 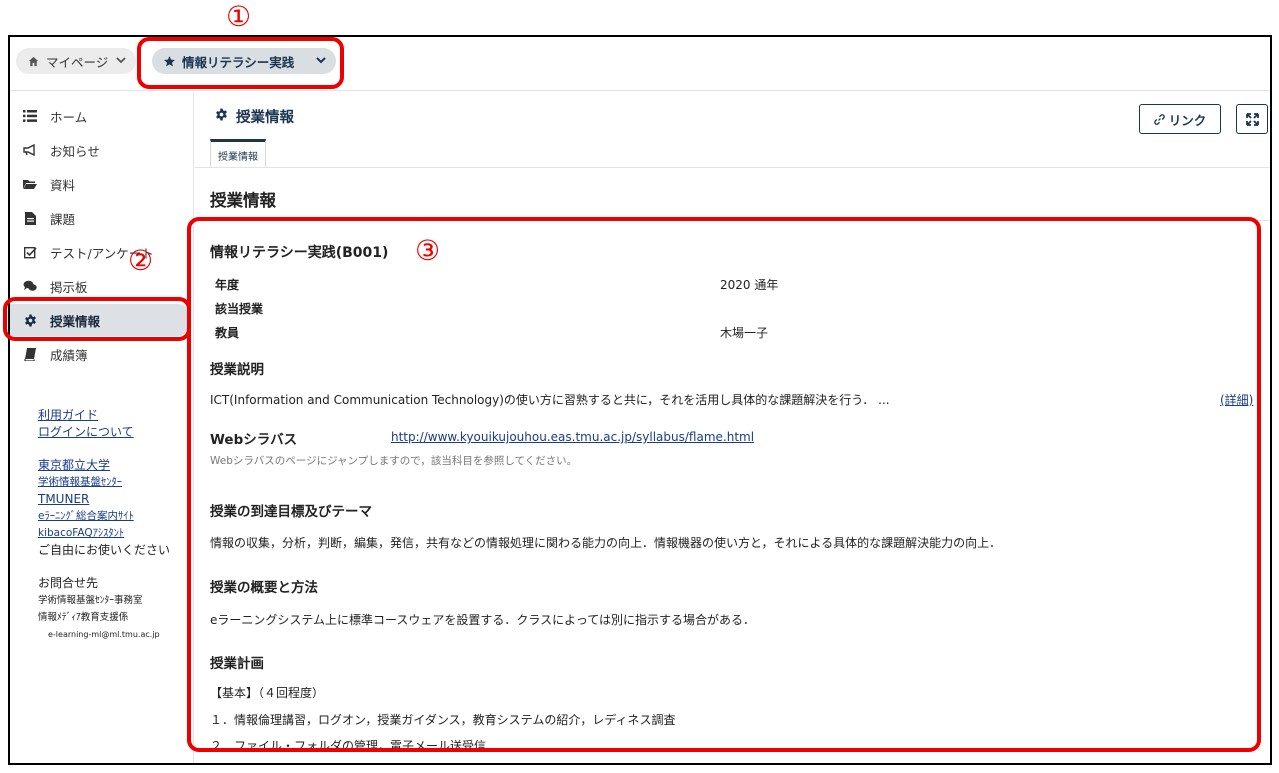 I want to click on sidebar-item-label: 資料, so click(x=63, y=185).